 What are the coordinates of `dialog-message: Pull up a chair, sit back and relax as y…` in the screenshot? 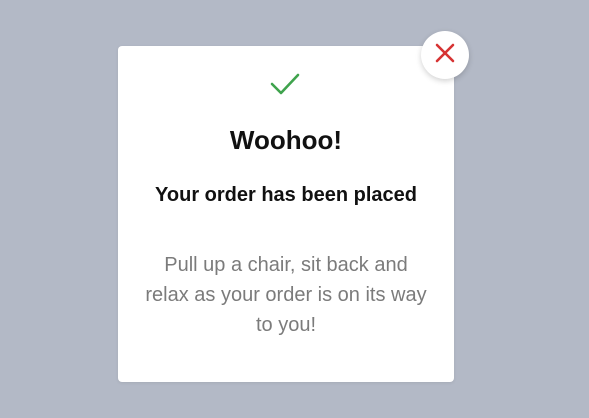 It's located at (286, 295).